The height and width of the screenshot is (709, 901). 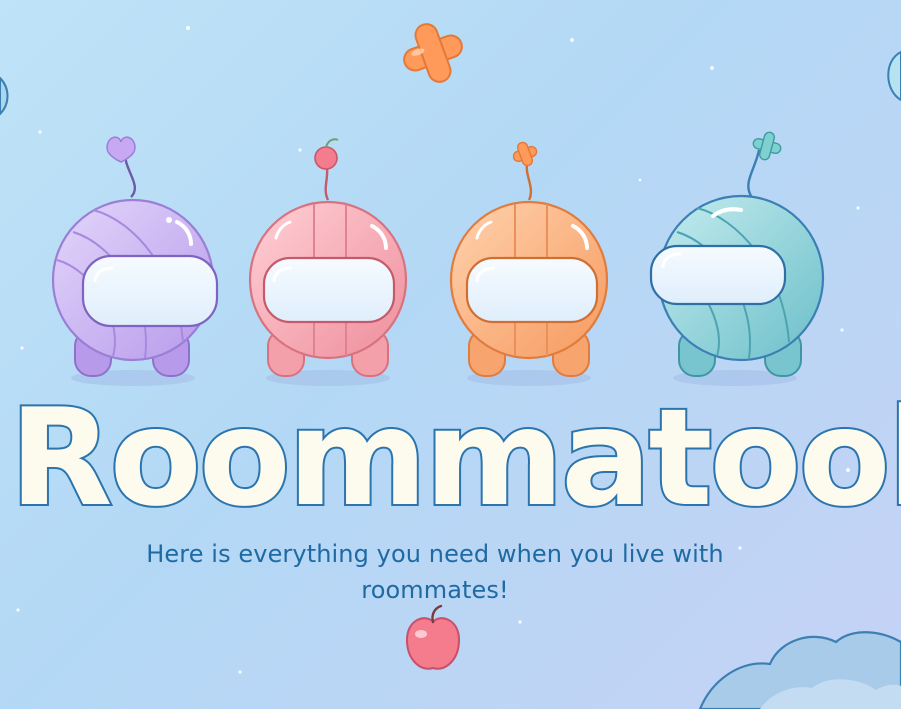 What do you see at coordinates (328, 262) in the screenshot?
I see `pink-roommate` at bounding box center [328, 262].